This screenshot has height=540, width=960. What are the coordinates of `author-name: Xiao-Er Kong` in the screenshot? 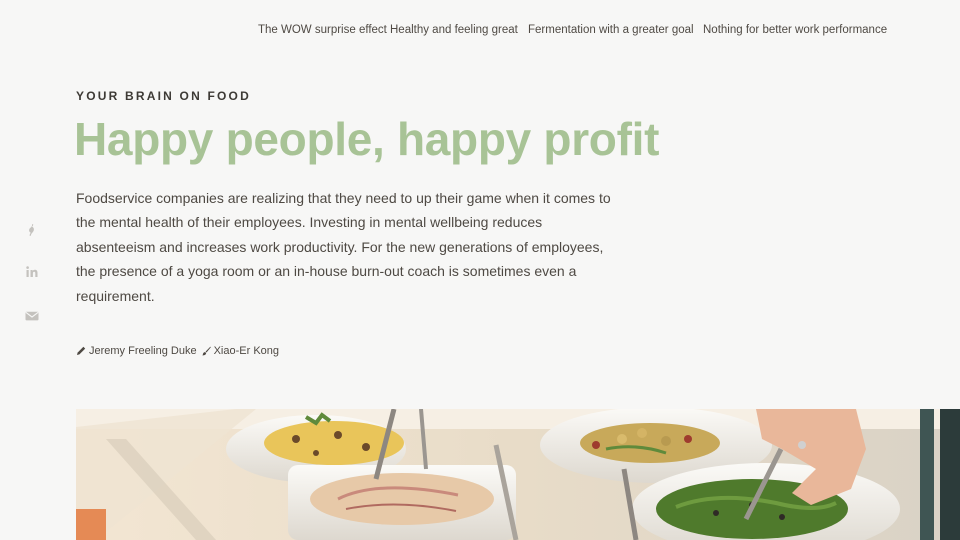 It's located at (246, 351).